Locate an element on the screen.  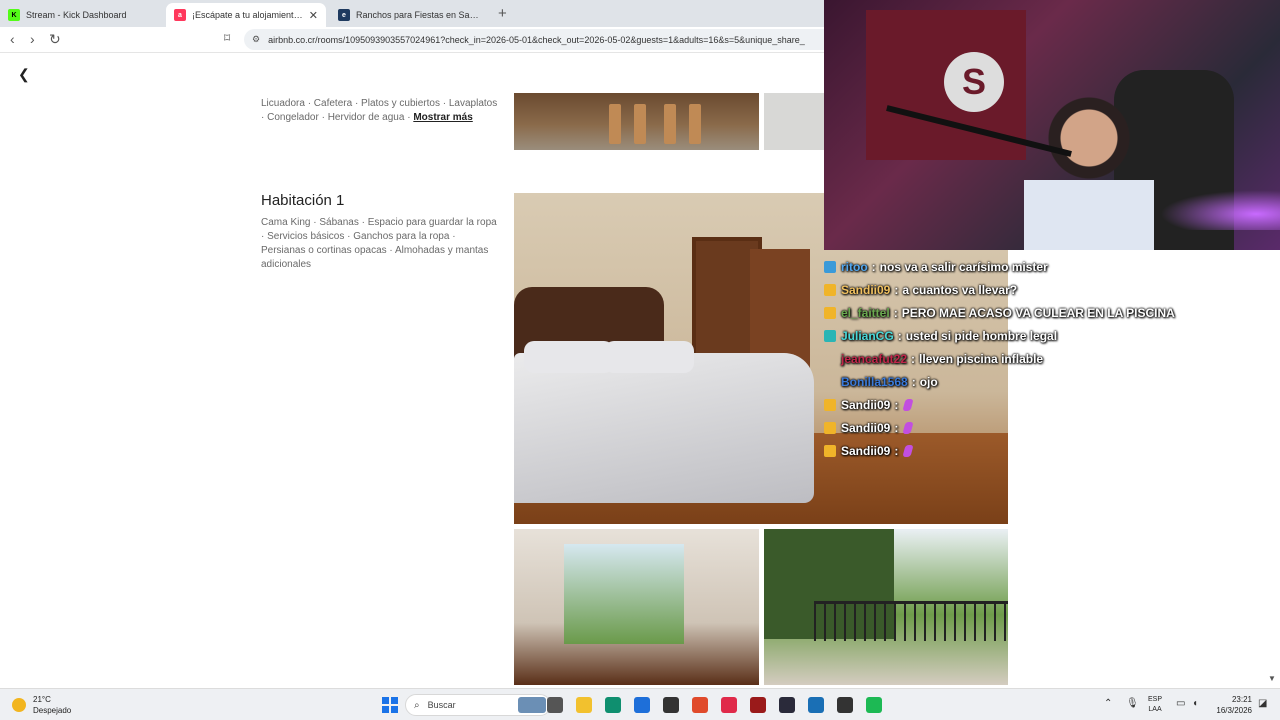
chat-message: Bonilla1568: ojo is located at coordinates (1049, 381).